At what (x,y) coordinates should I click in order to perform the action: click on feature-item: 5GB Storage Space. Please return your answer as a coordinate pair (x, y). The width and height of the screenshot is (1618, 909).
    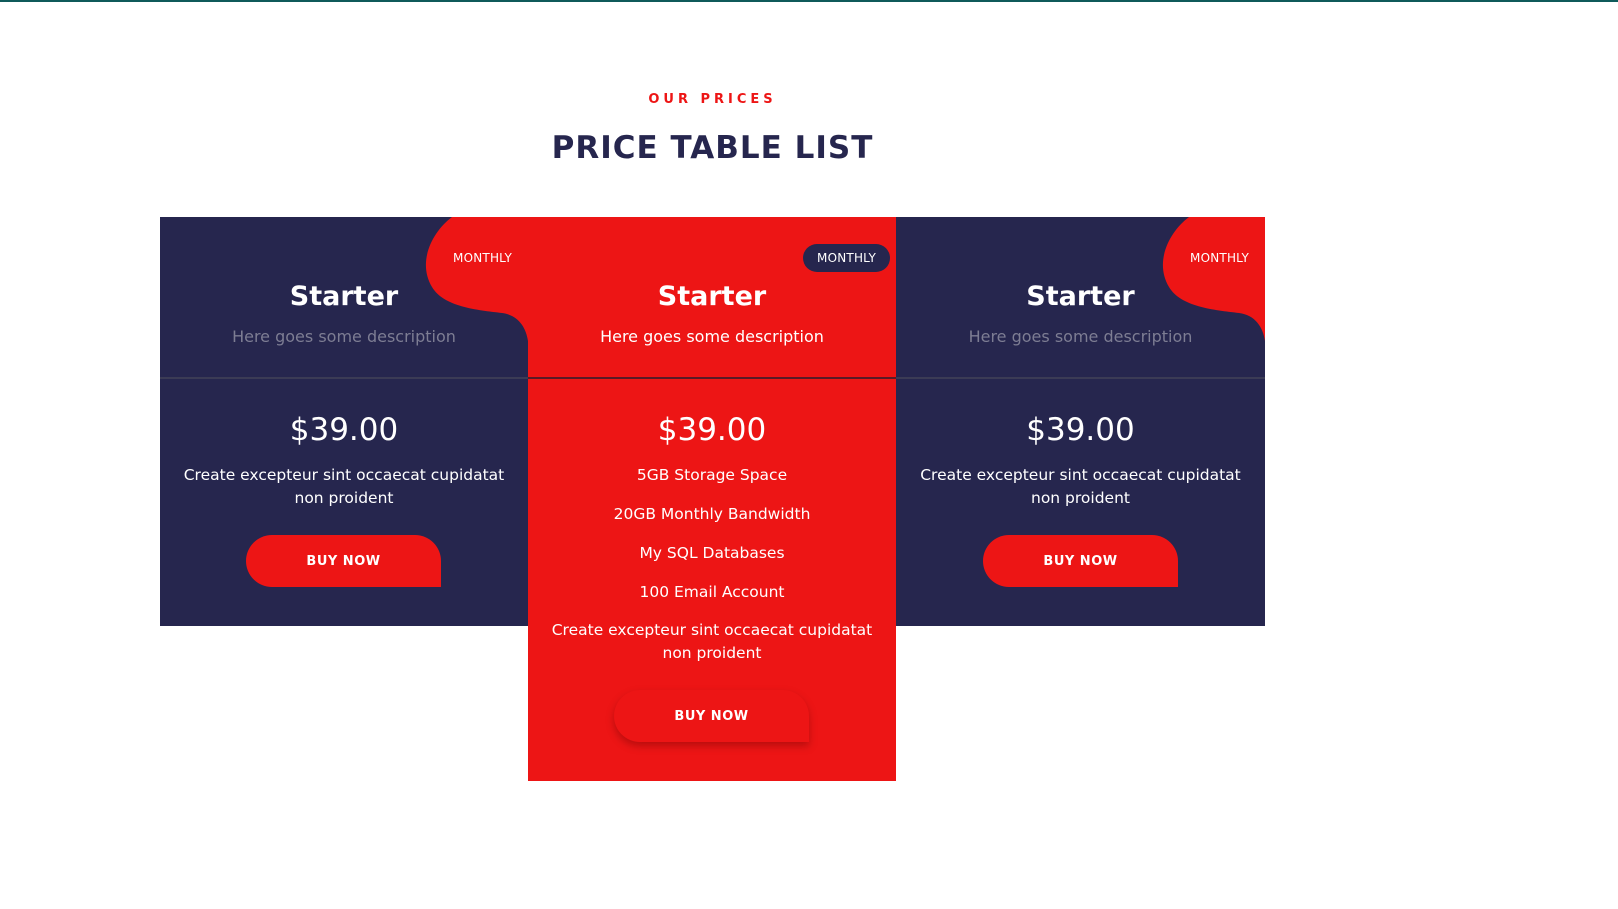
    Looking at the image, I should click on (712, 475).